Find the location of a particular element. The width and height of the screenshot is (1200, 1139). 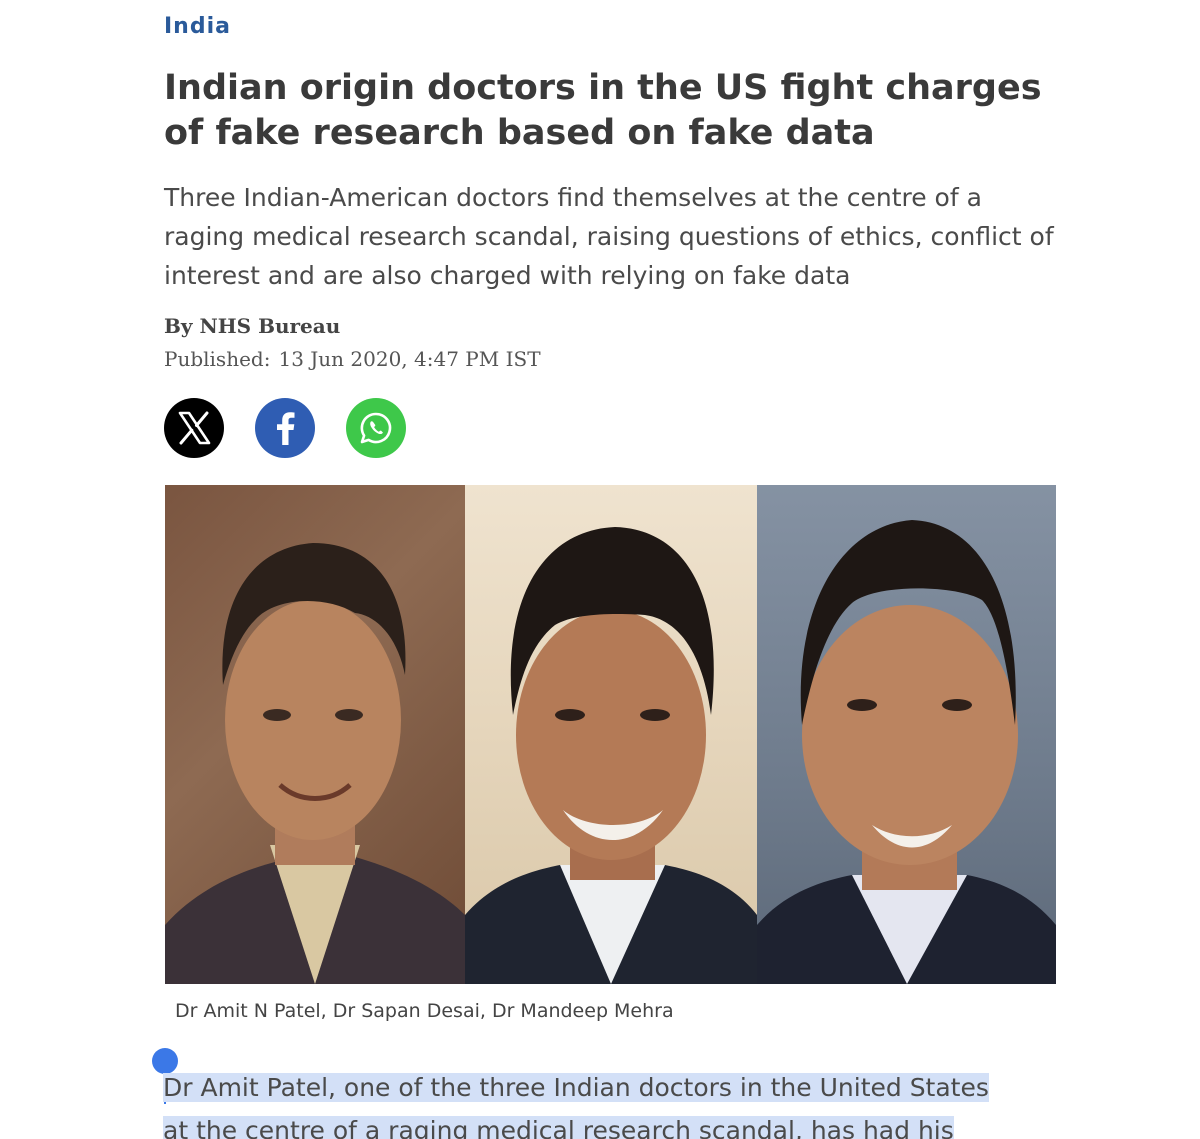

published-label: Published: is located at coordinates (217, 359).